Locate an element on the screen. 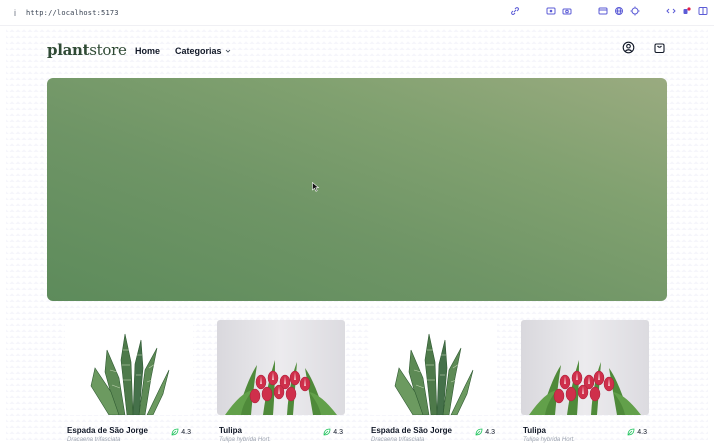 The image size is (714, 446). logo-part-store: store is located at coordinates (108, 50).